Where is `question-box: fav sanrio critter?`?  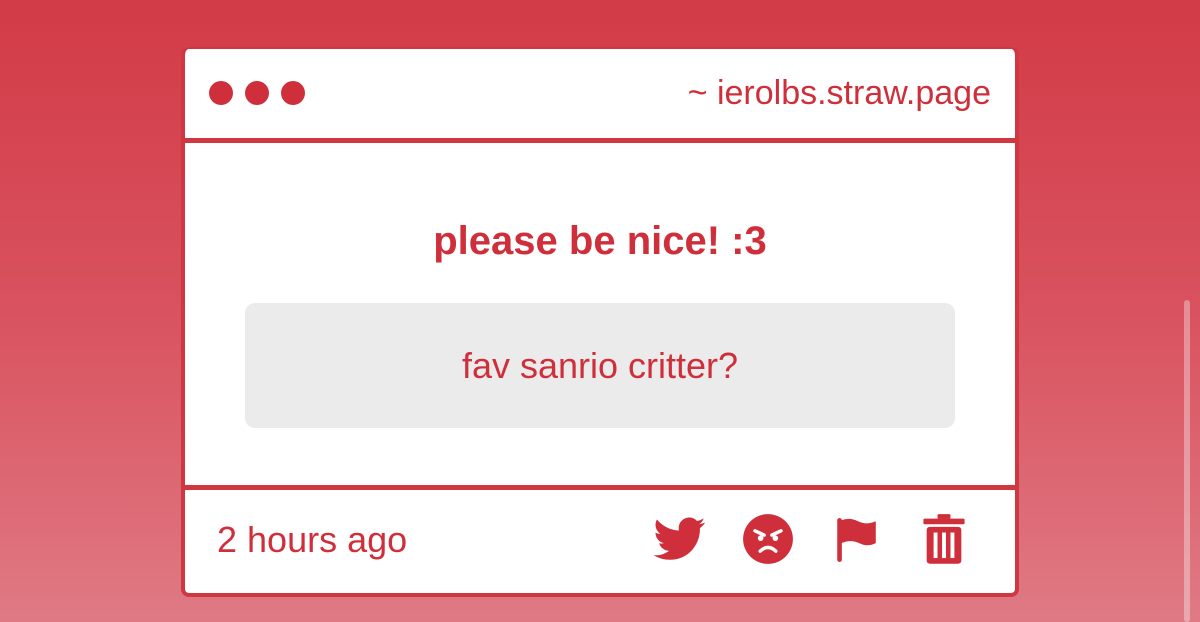 question-box: fav sanrio critter? is located at coordinates (600, 365).